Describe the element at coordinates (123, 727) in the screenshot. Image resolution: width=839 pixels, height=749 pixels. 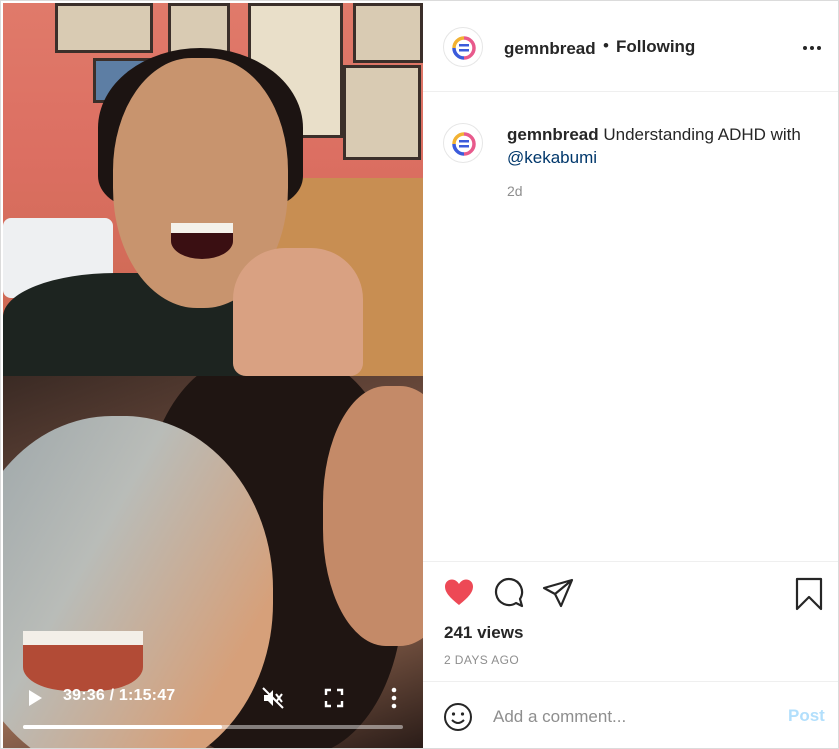
I see `video-progress-fill` at that location.